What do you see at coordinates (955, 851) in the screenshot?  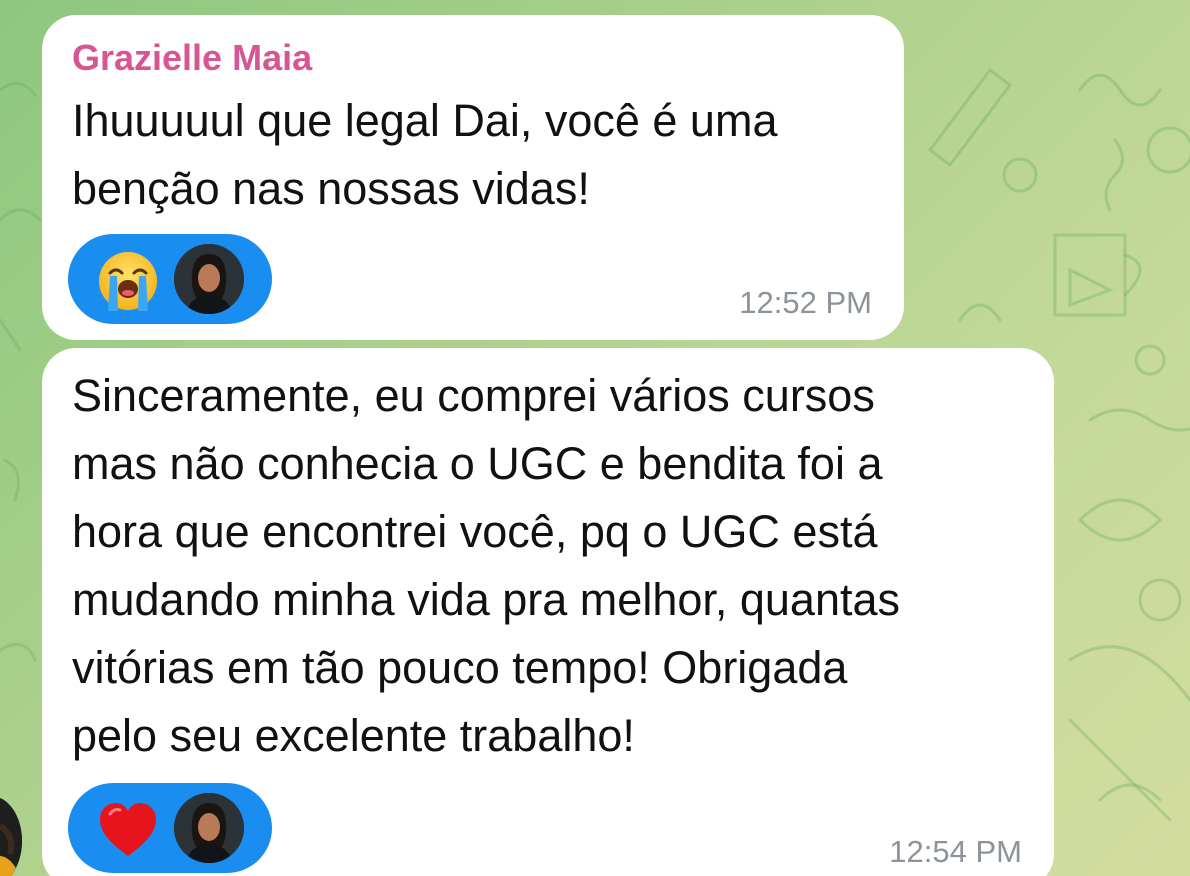 I see `message-timestamp: 12:54 PM` at bounding box center [955, 851].